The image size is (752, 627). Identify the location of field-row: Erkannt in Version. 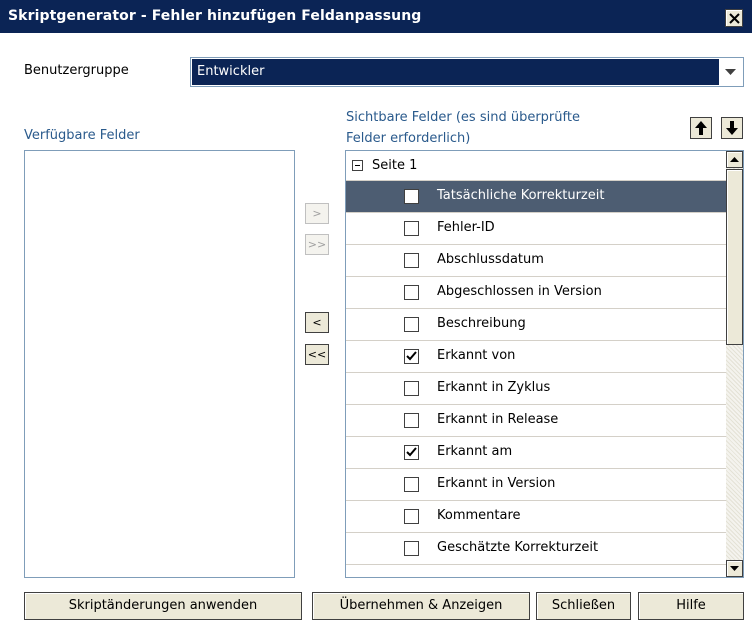
(536, 485).